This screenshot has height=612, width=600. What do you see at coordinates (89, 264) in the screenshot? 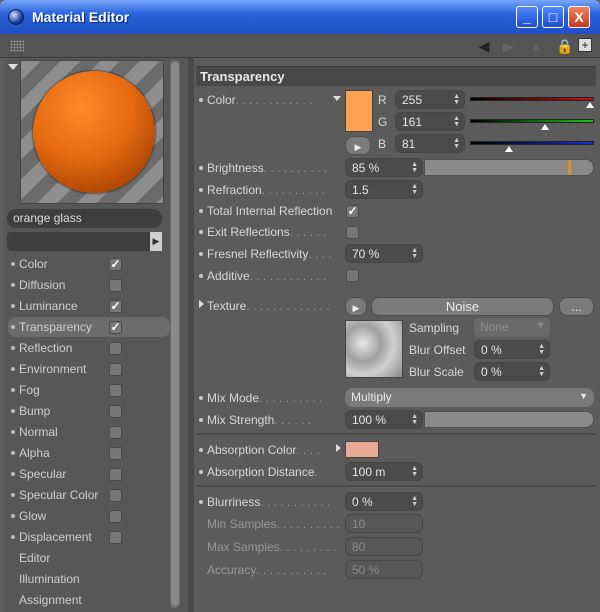
I see `channel-color: Color ✓` at bounding box center [89, 264].